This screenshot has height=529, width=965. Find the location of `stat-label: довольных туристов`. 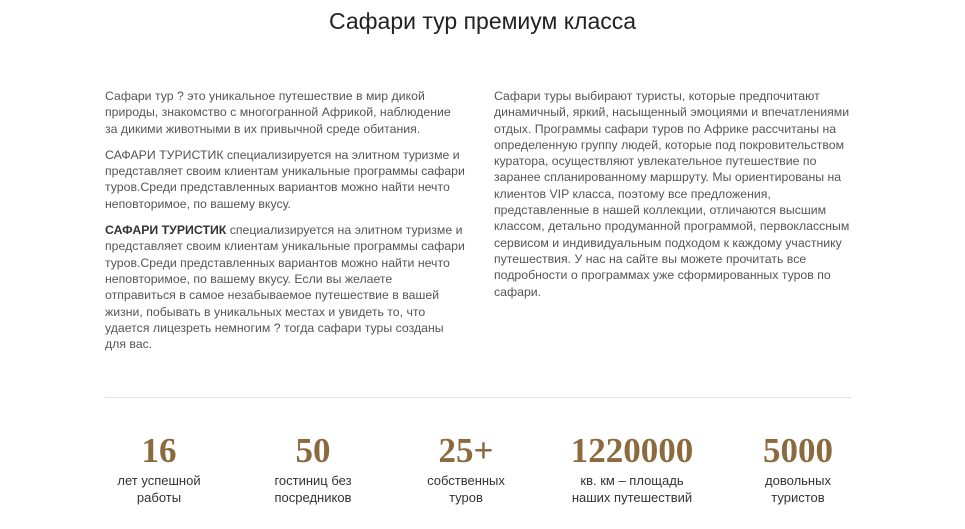

stat-label: довольных туристов is located at coordinates (798, 489).